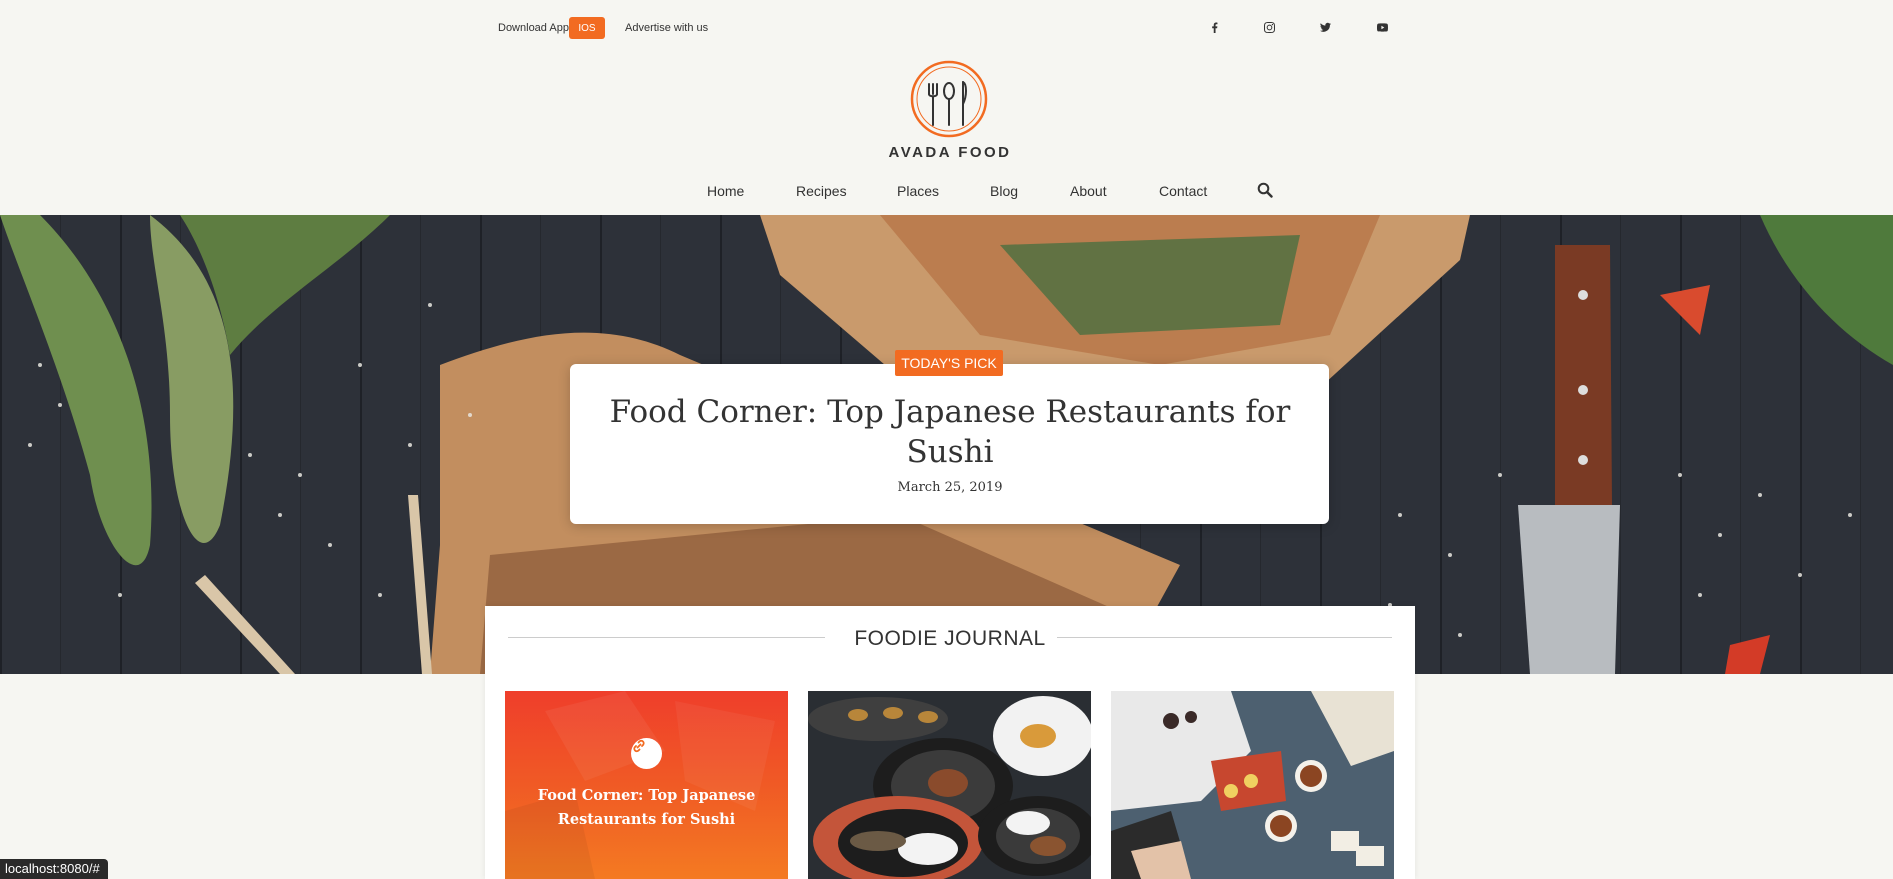 The image size is (1893, 879). Describe the element at coordinates (1088, 191) in the screenshot. I see `nav-about: About` at that location.